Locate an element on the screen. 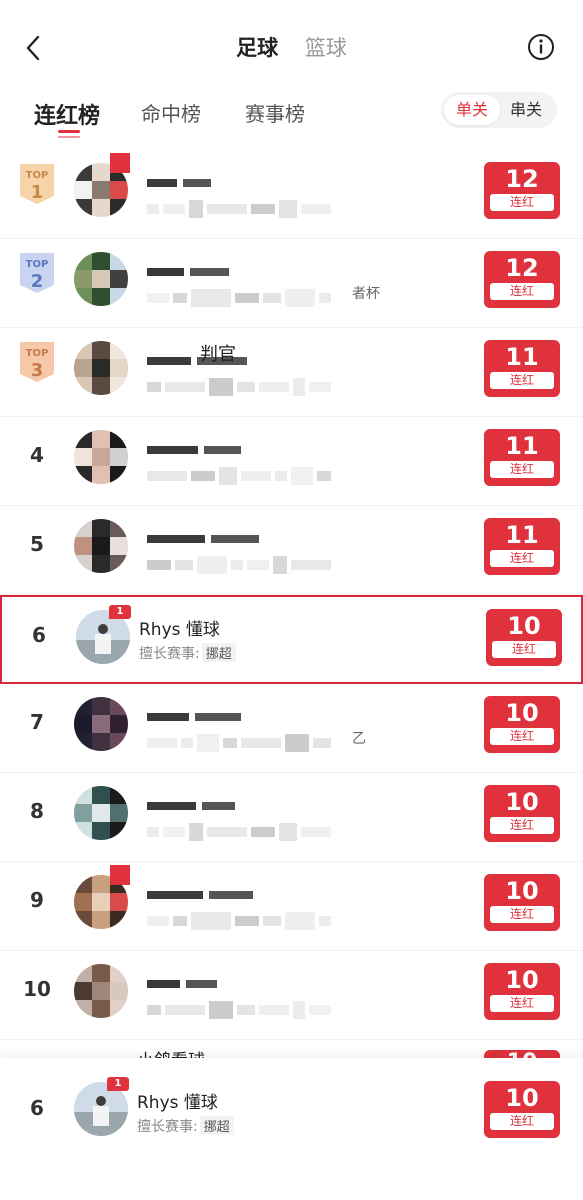 Image resolution: width=583 pixels, height=1200 pixels. avatar-badge: 1 is located at coordinates (120, 612).